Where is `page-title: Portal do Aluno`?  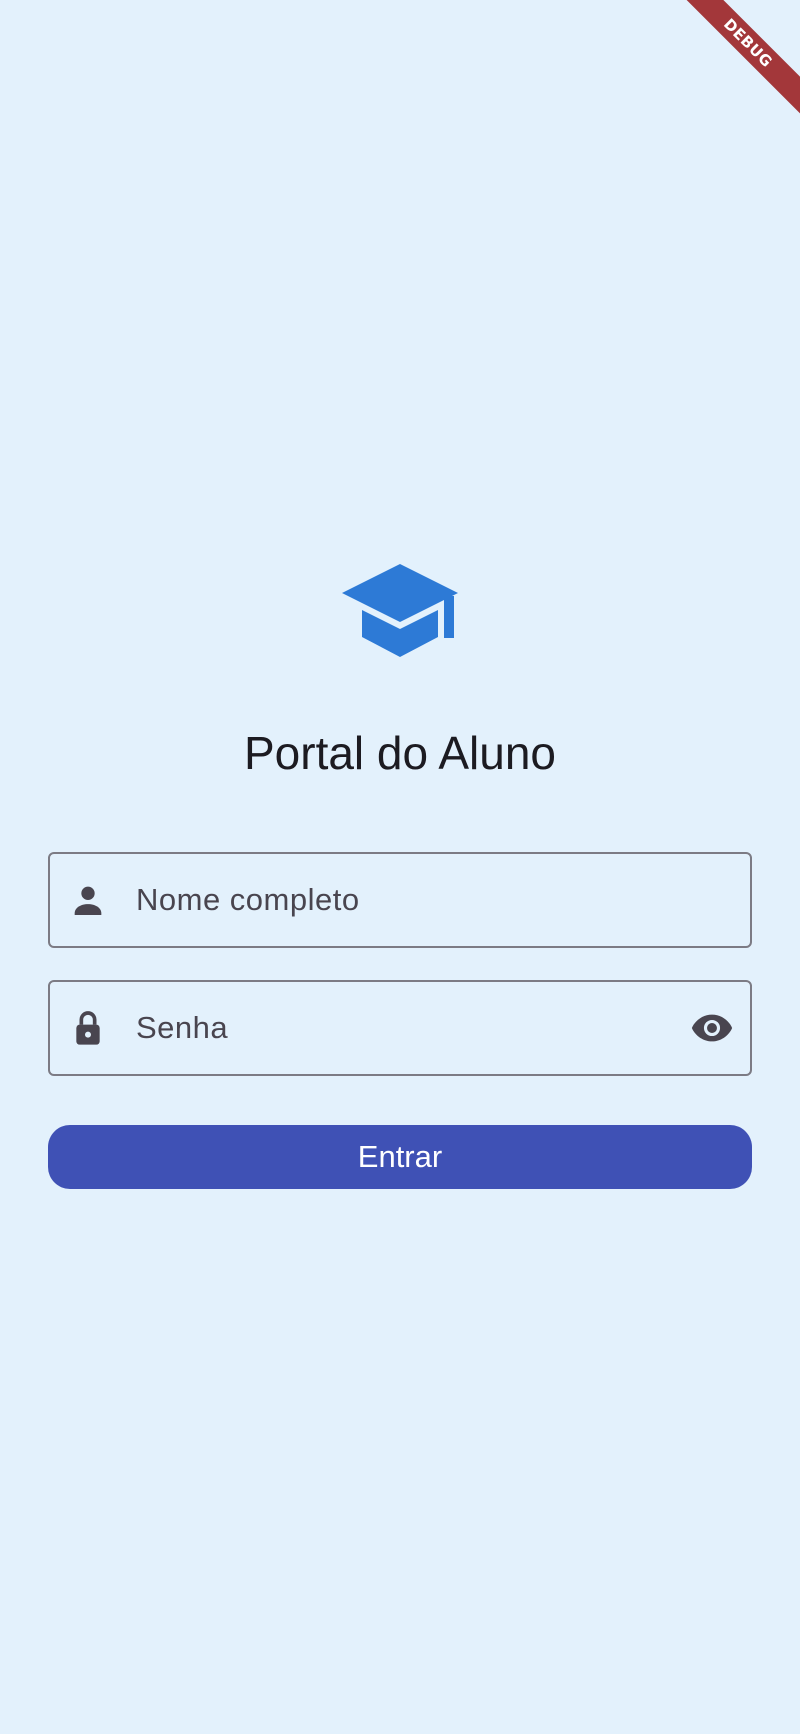 page-title: Portal do Aluno is located at coordinates (399, 753).